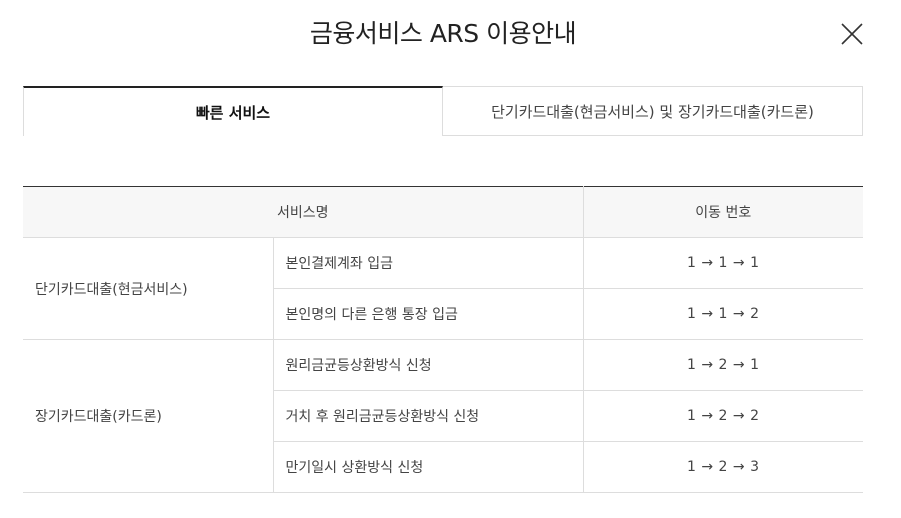 This screenshot has height=518, width=901. Describe the element at coordinates (653, 111) in the screenshot. I see `tab-card-loan: 단기카드대출(현금서비스) 및 장기카드대출(카드론)` at that location.